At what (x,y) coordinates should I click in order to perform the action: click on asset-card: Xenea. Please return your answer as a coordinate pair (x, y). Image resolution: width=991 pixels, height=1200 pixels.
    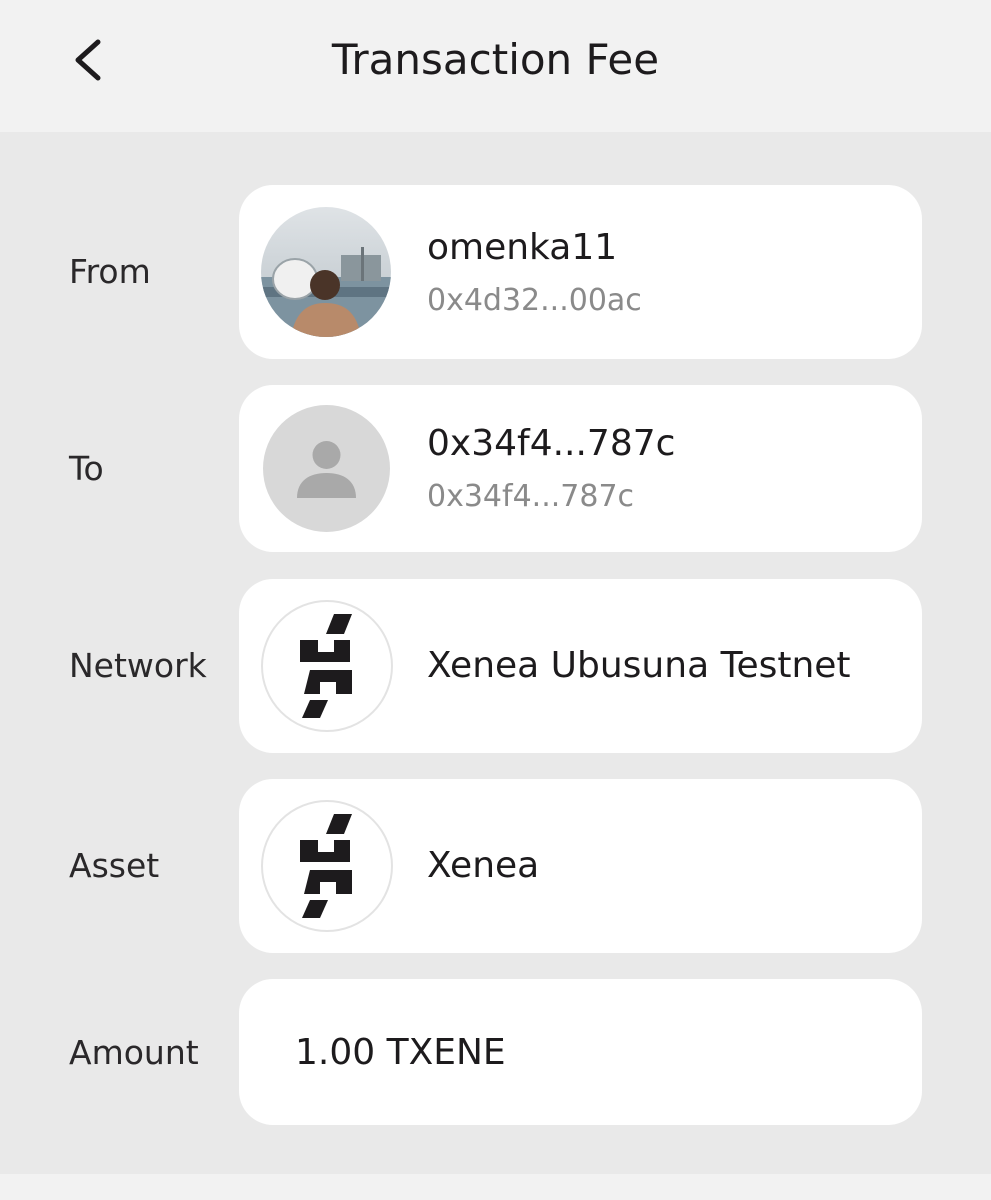
    Looking at the image, I should click on (580, 866).